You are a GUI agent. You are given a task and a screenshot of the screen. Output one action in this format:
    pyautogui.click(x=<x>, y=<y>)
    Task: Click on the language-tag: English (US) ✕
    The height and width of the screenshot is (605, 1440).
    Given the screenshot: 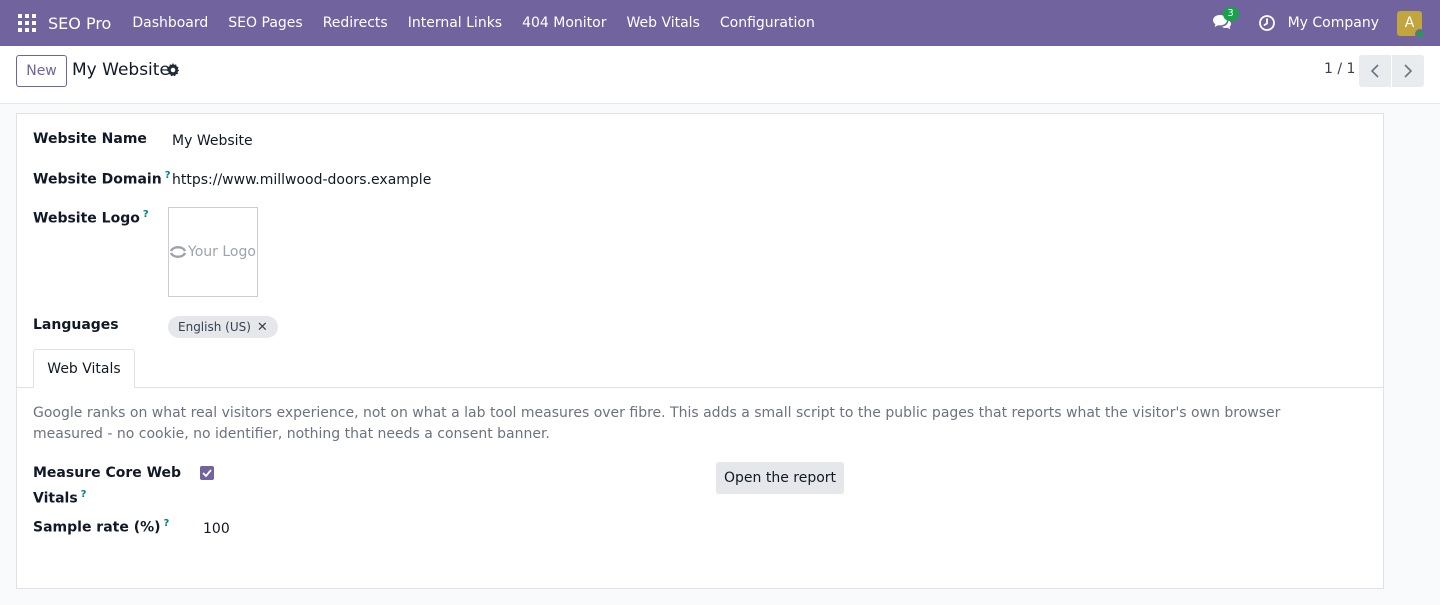 What is the action you would take?
    pyautogui.click(x=223, y=327)
    